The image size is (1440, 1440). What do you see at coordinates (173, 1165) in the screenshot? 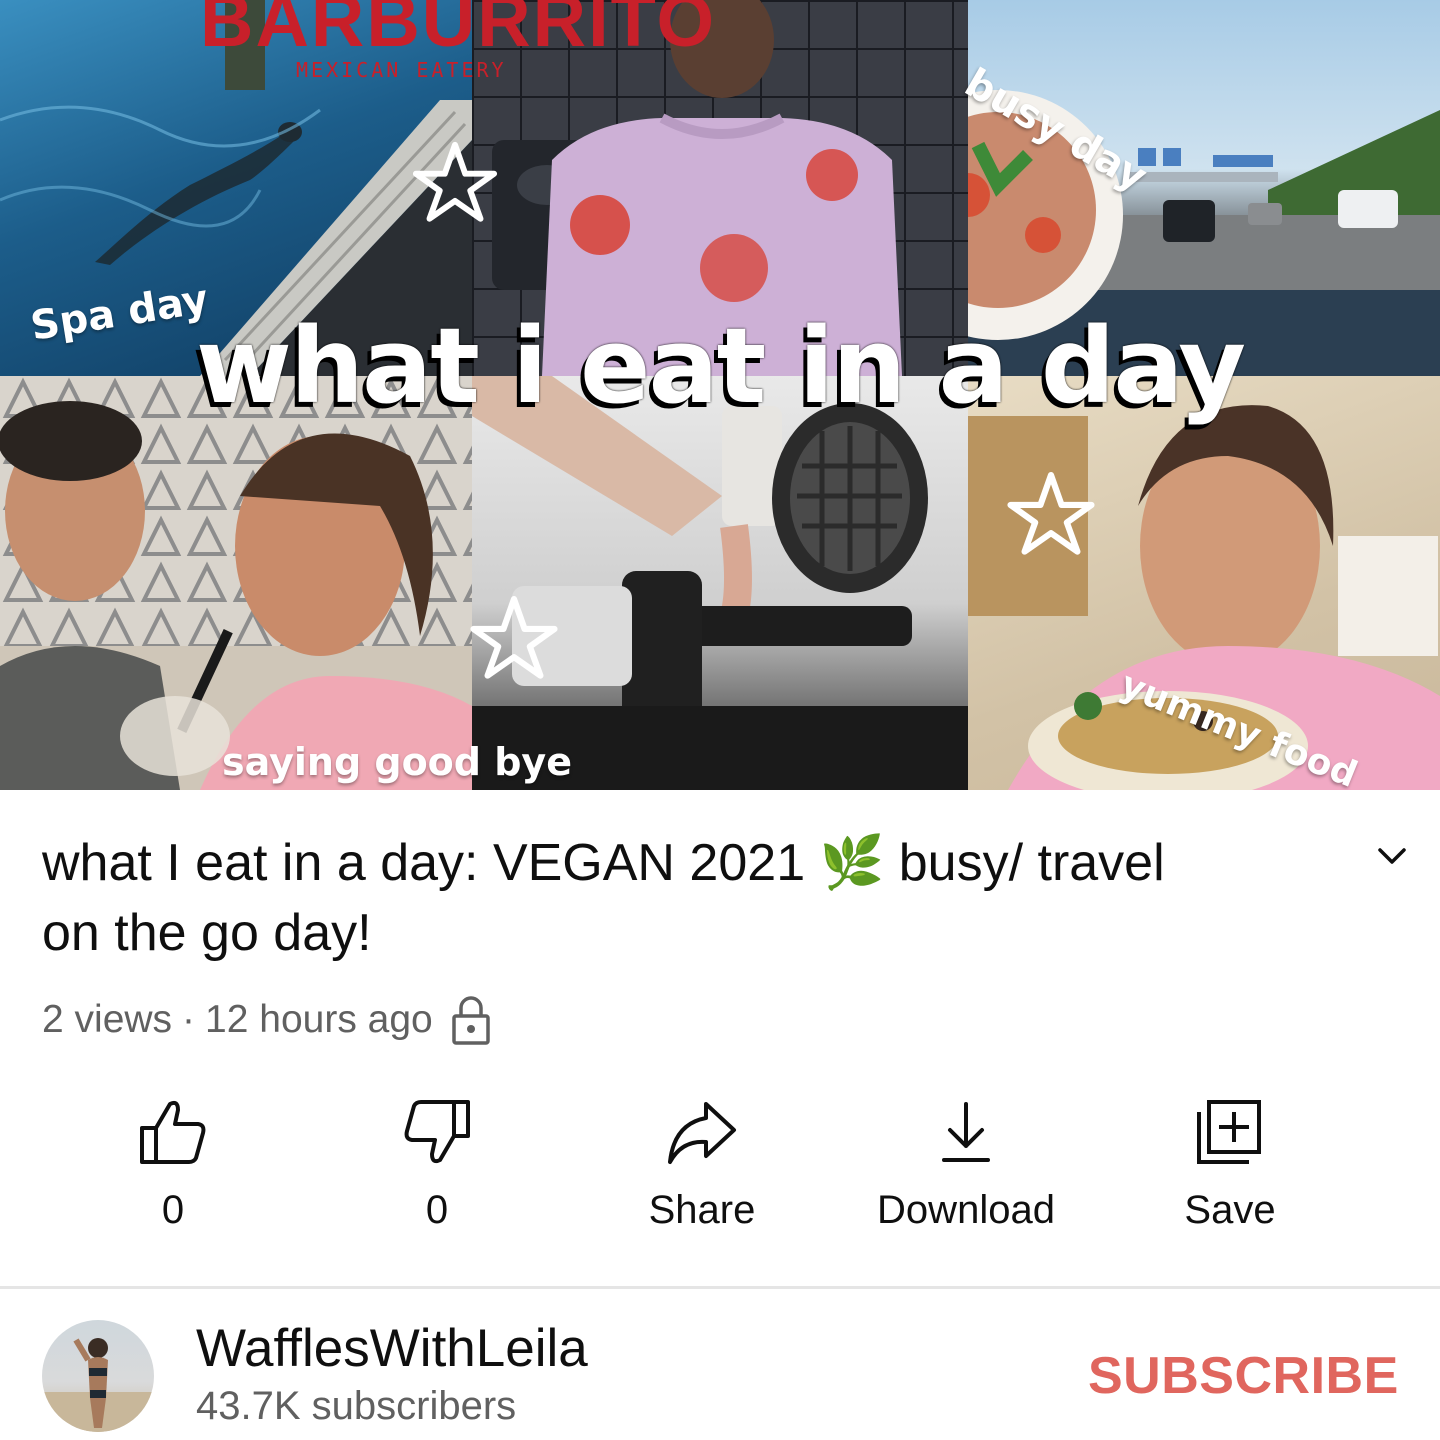
I see `like-button: 0` at bounding box center [173, 1165].